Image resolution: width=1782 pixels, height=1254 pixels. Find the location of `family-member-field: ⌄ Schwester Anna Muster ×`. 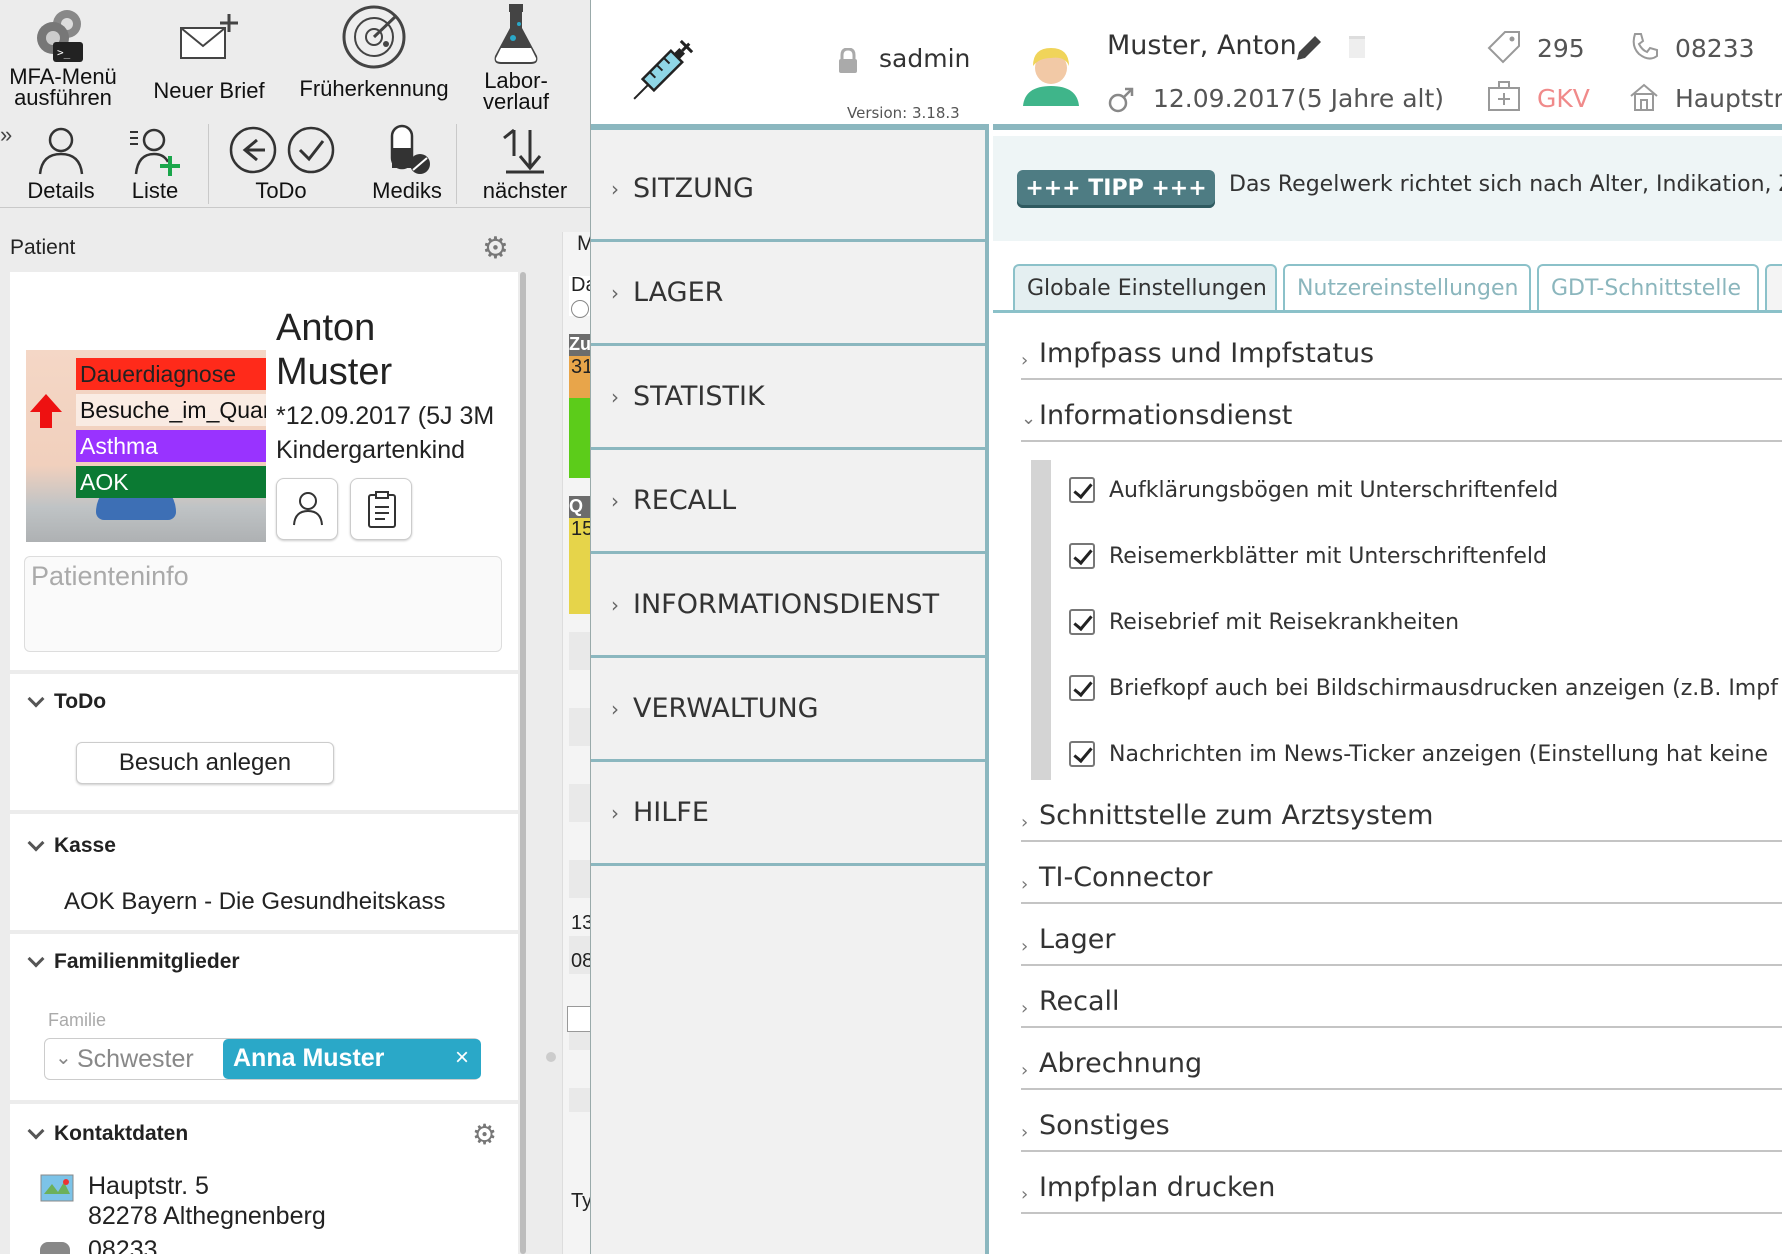

family-member-field: ⌄ Schwester Anna Muster × is located at coordinates (262, 1059).